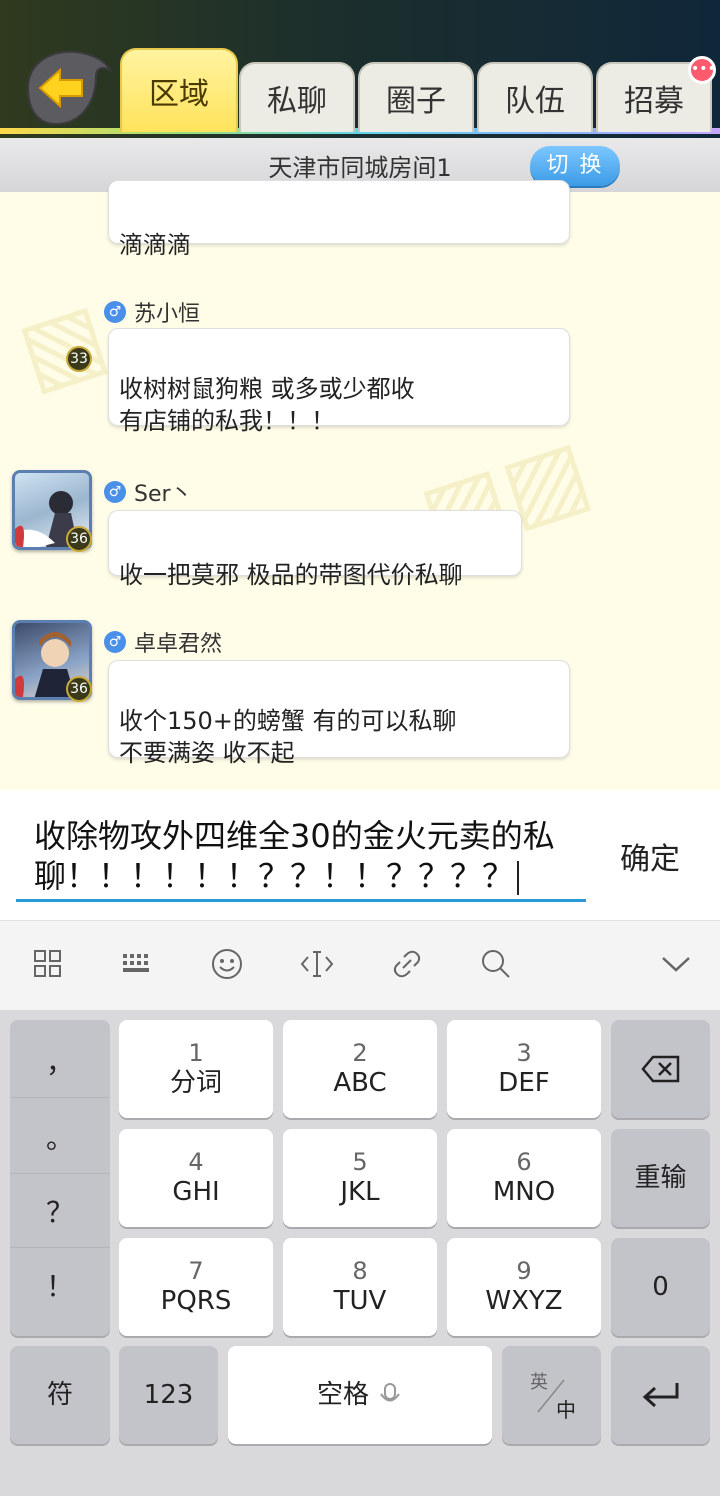 Image resolution: width=720 pixels, height=1496 pixels. I want to click on tab-label: 区域, so click(179, 94).